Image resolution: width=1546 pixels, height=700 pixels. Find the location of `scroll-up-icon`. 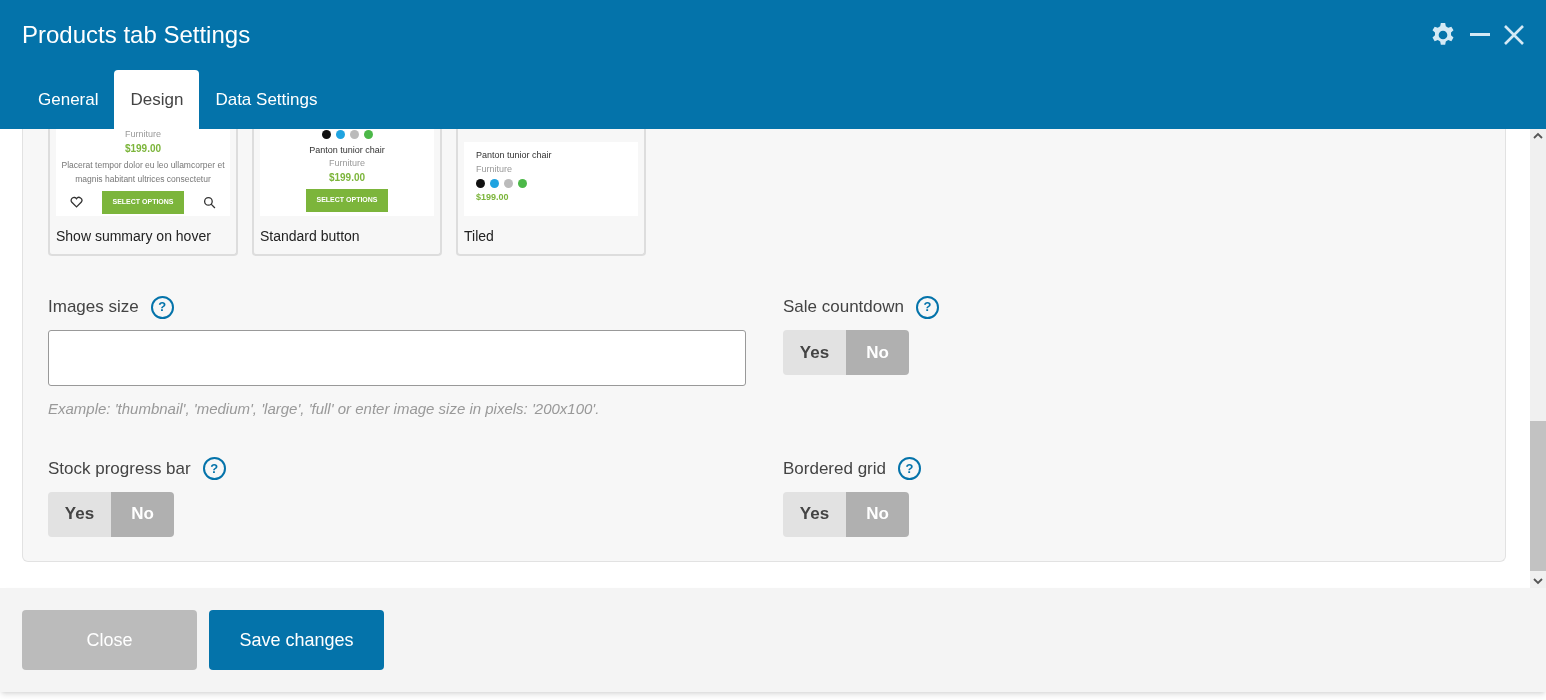

scroll-up-icon is located at coordinates (1538, 136).